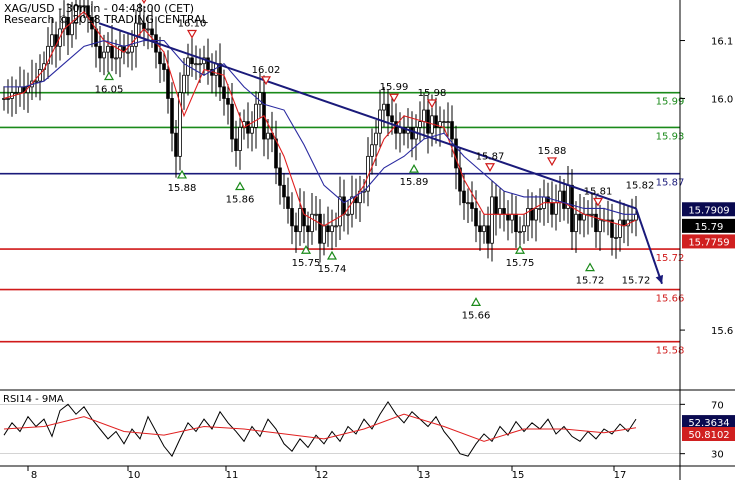 This screenshot has height=480, width=735. Describe the element at coordinates (717, 405) in the screenshot. I see `rsi-tick-label: 70` at that location.